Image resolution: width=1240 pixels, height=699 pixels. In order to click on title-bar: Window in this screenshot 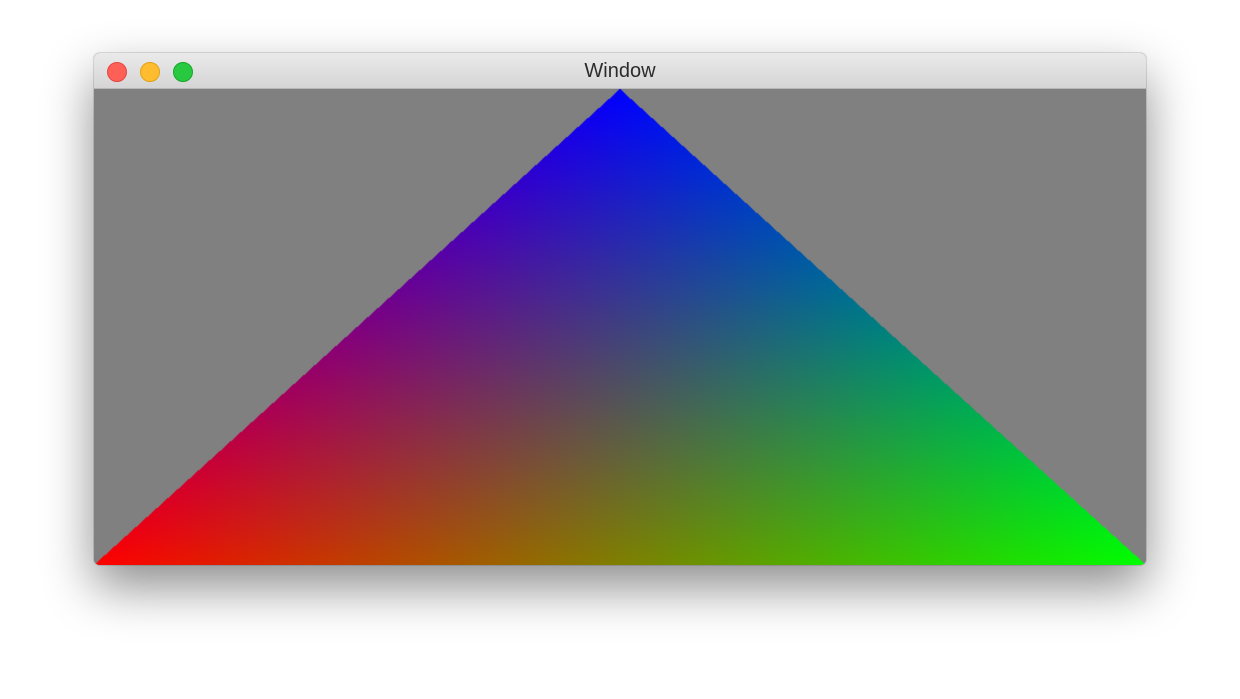, I will do `click(620, 71)`.